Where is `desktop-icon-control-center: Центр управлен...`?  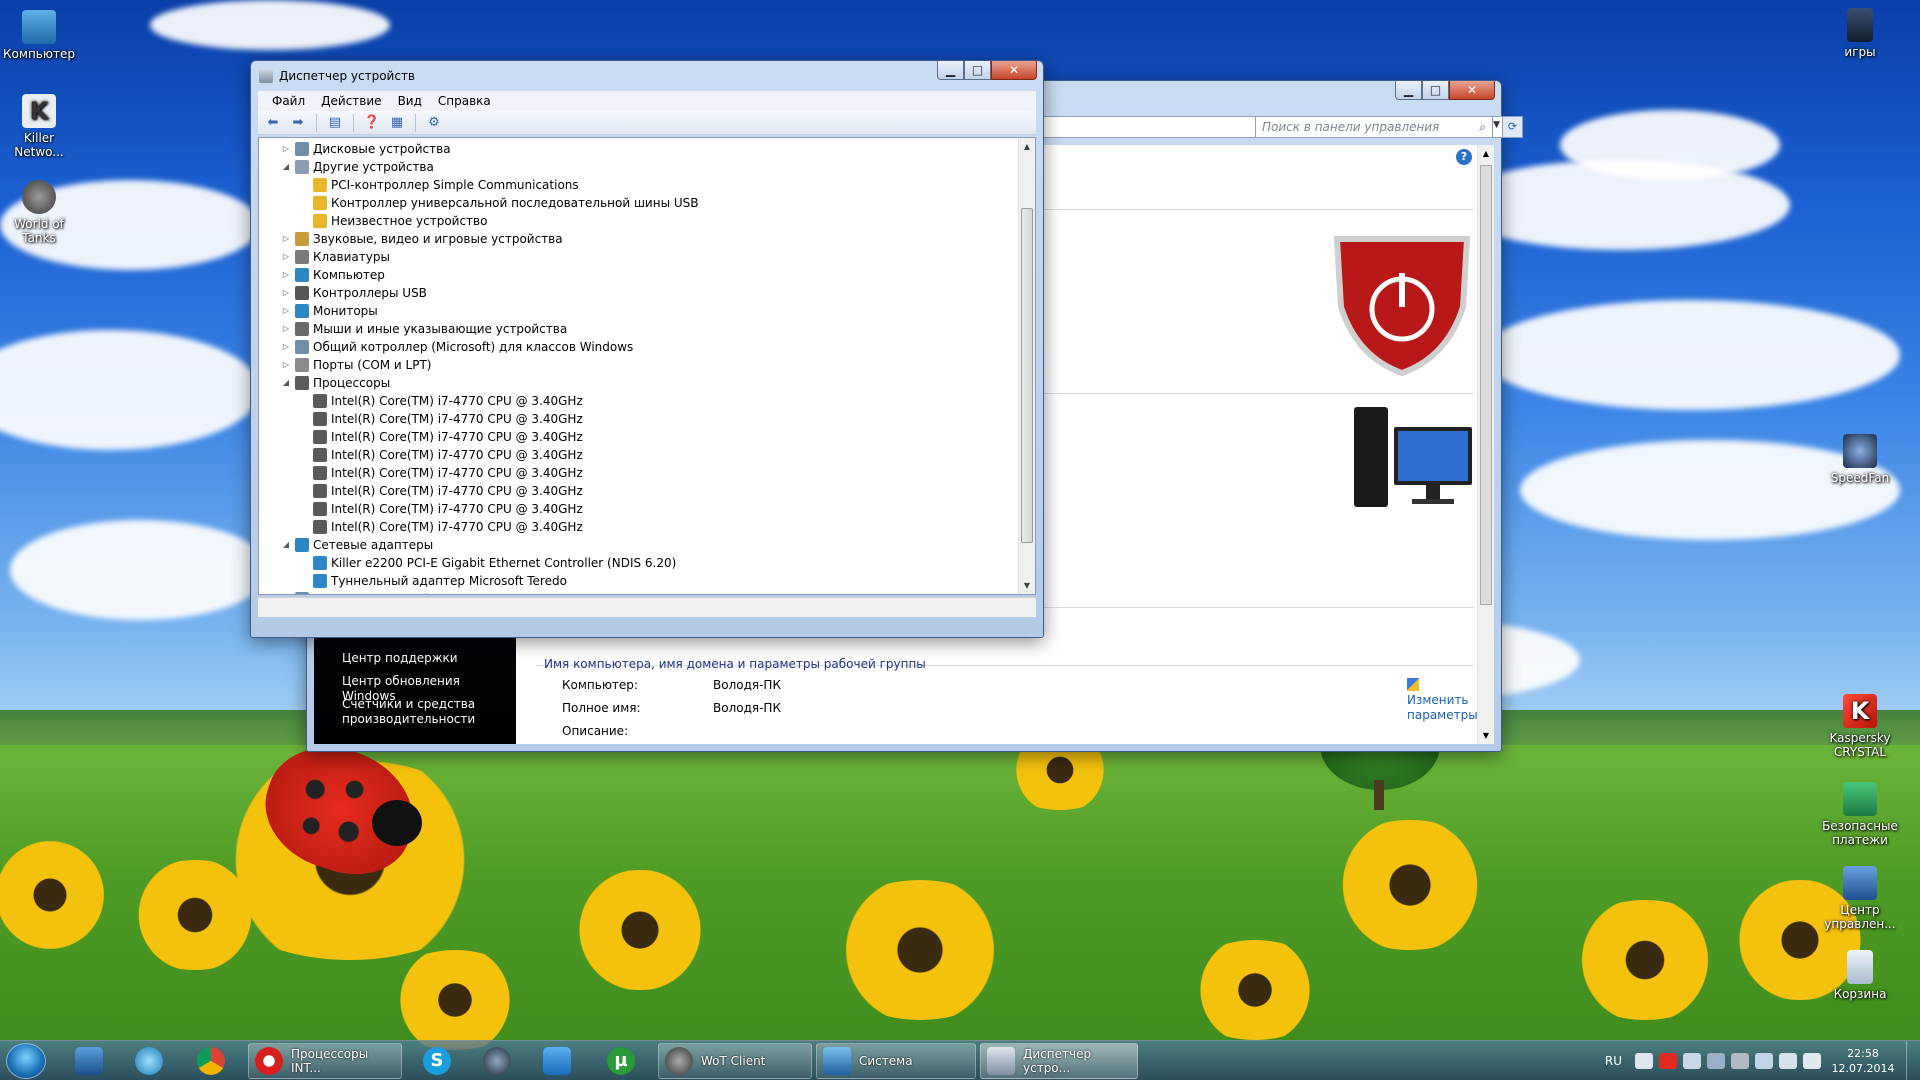
desktop-icon-control-center: Центр управлен... is located at coordinates (1860, 898).